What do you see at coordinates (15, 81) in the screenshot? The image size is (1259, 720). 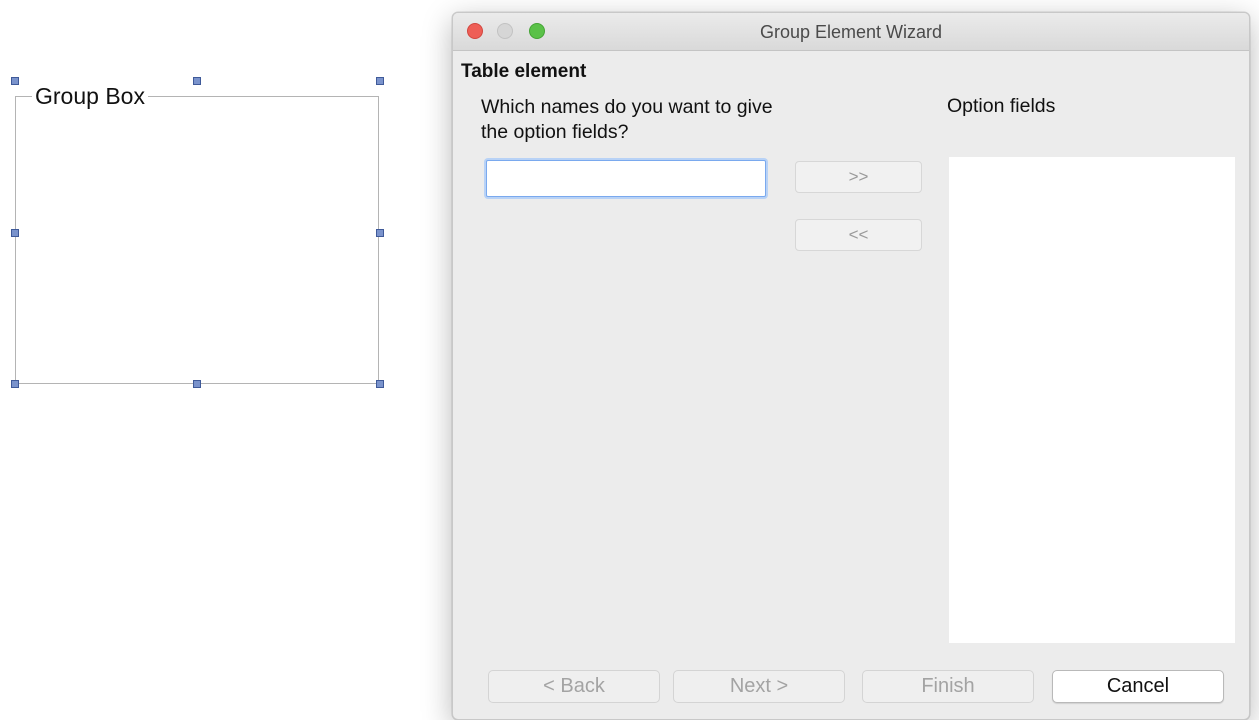 I see `selection-handle-top-left` at bounding box center [15, 81].